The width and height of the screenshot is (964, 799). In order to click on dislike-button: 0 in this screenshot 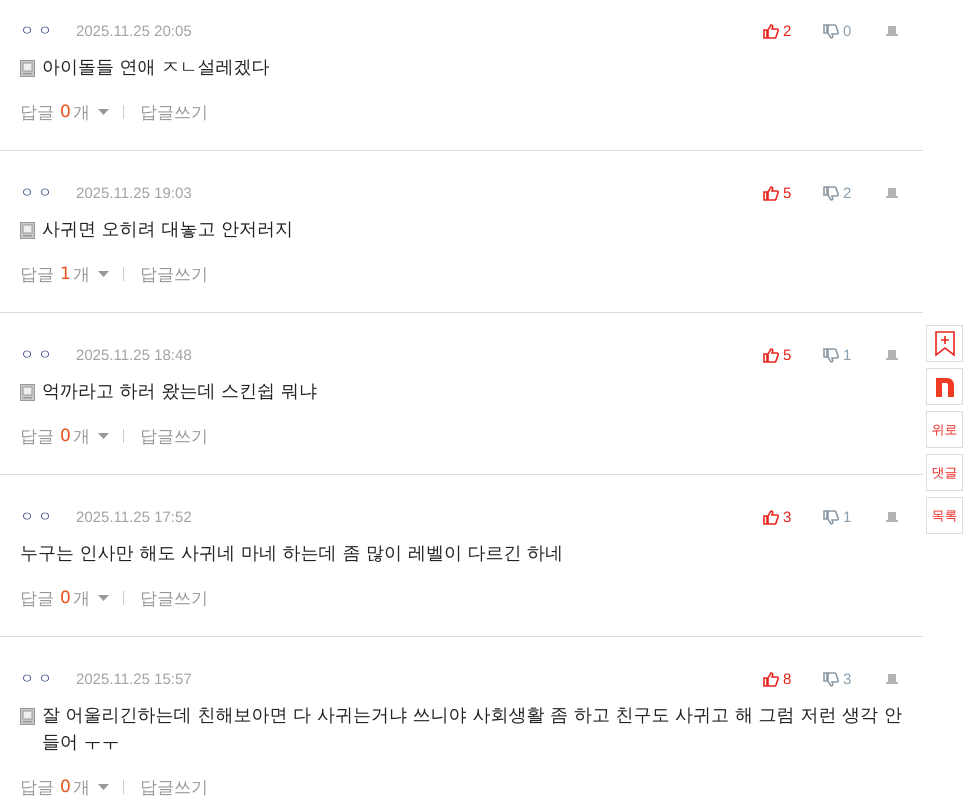, I will do `click(854, 31)`.